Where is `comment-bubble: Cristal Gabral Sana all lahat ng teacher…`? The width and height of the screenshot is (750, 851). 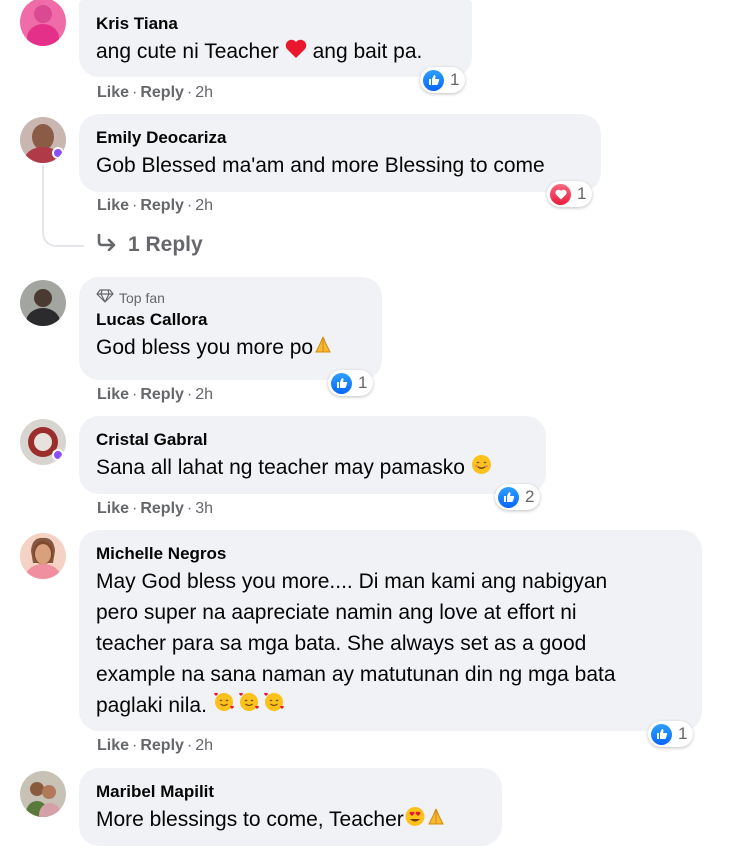 comment-bubble: Cristal Gabral Sana all lahat ng teacher… is located at coordinates (312, 455).